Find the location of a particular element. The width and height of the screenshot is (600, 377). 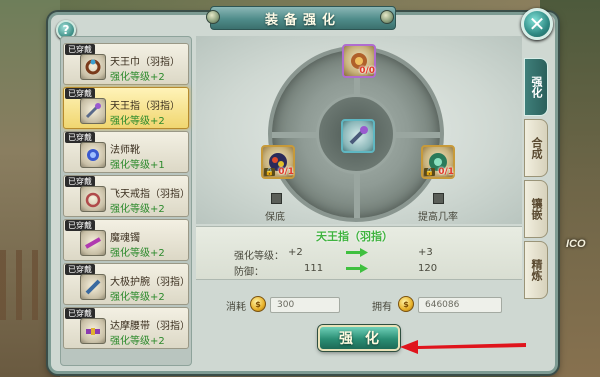

tab-label: 精炼 is located at coordinates (536, 270).